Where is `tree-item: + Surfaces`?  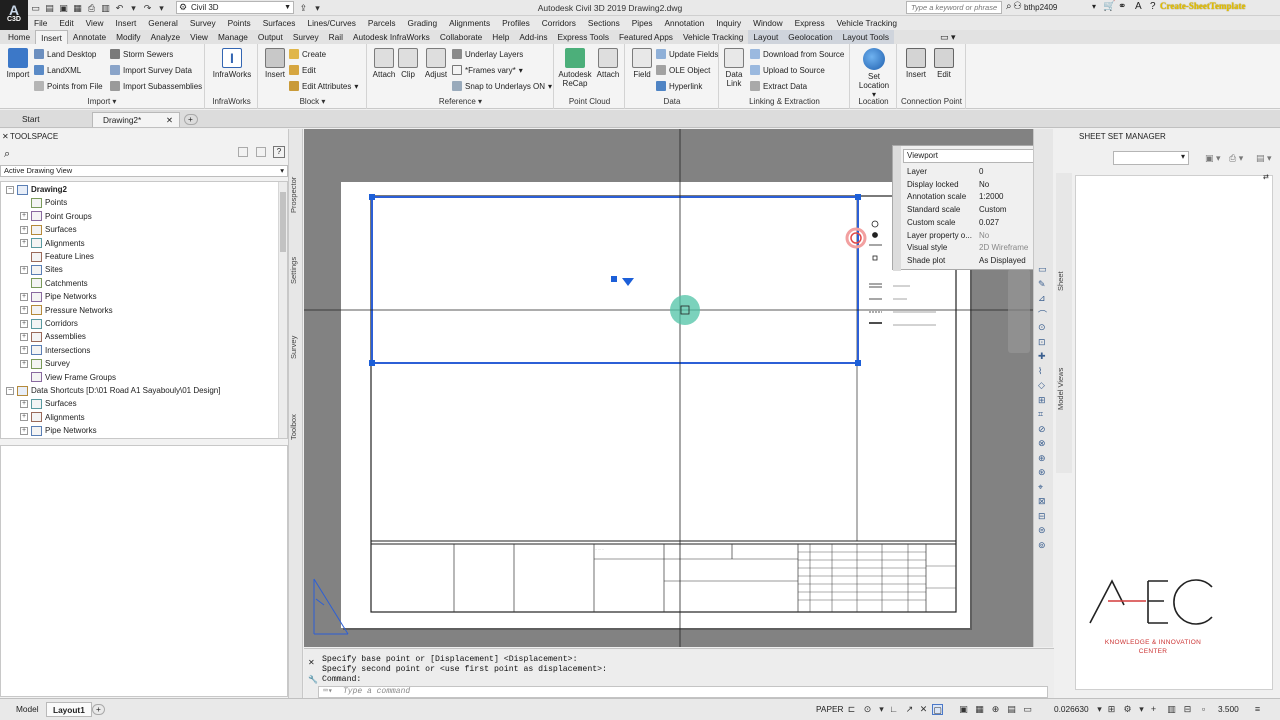
tree-item: + Surfaces is located at coordinates (48, 403).